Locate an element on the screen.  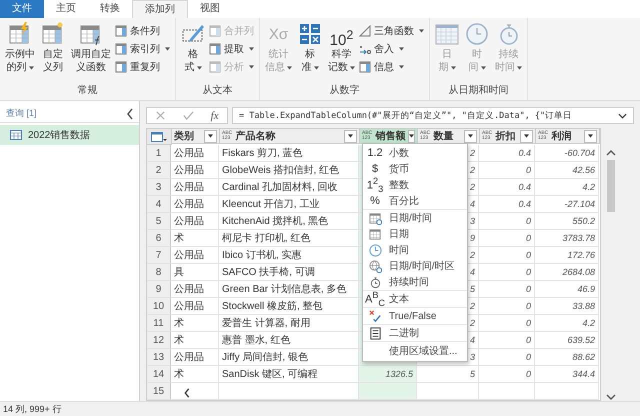
ribbon-button: 格 式 is located at coordinates (193, 52).